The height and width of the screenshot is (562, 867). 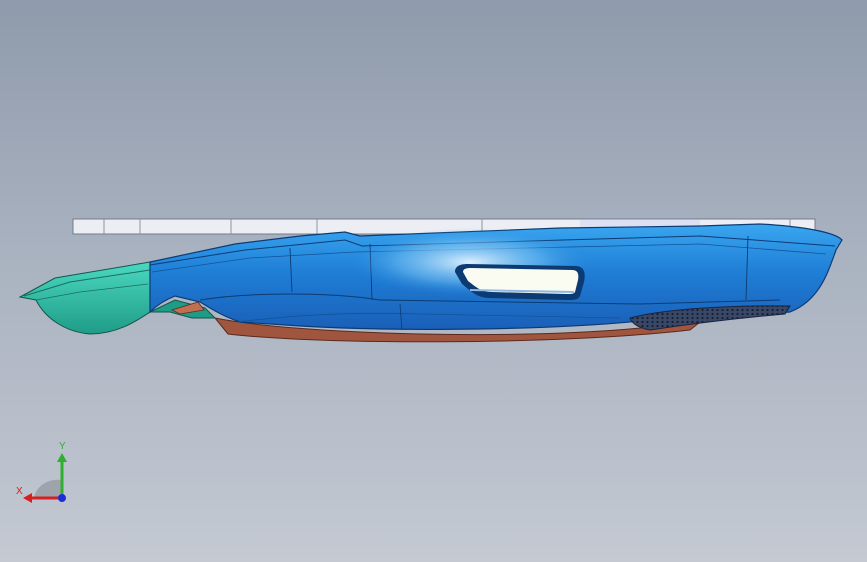 I want to click on y-axis-label: Y, so click(x=62, y=446).